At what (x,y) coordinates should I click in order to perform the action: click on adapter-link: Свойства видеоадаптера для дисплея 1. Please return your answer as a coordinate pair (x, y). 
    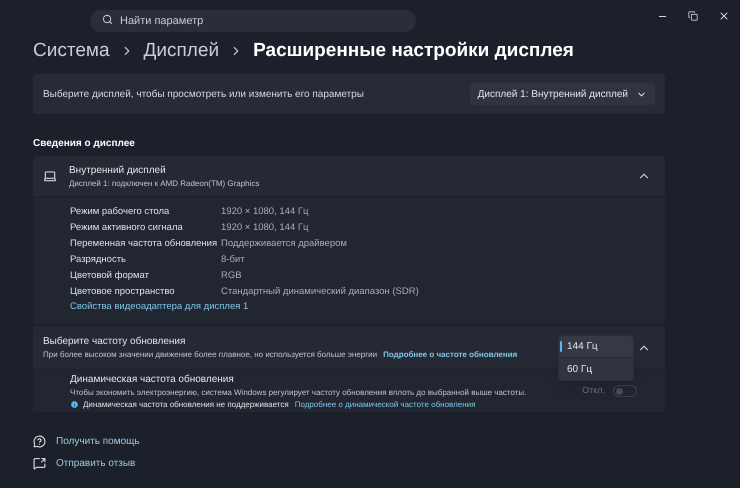
    Looking at the image, I should click on (367, 308).